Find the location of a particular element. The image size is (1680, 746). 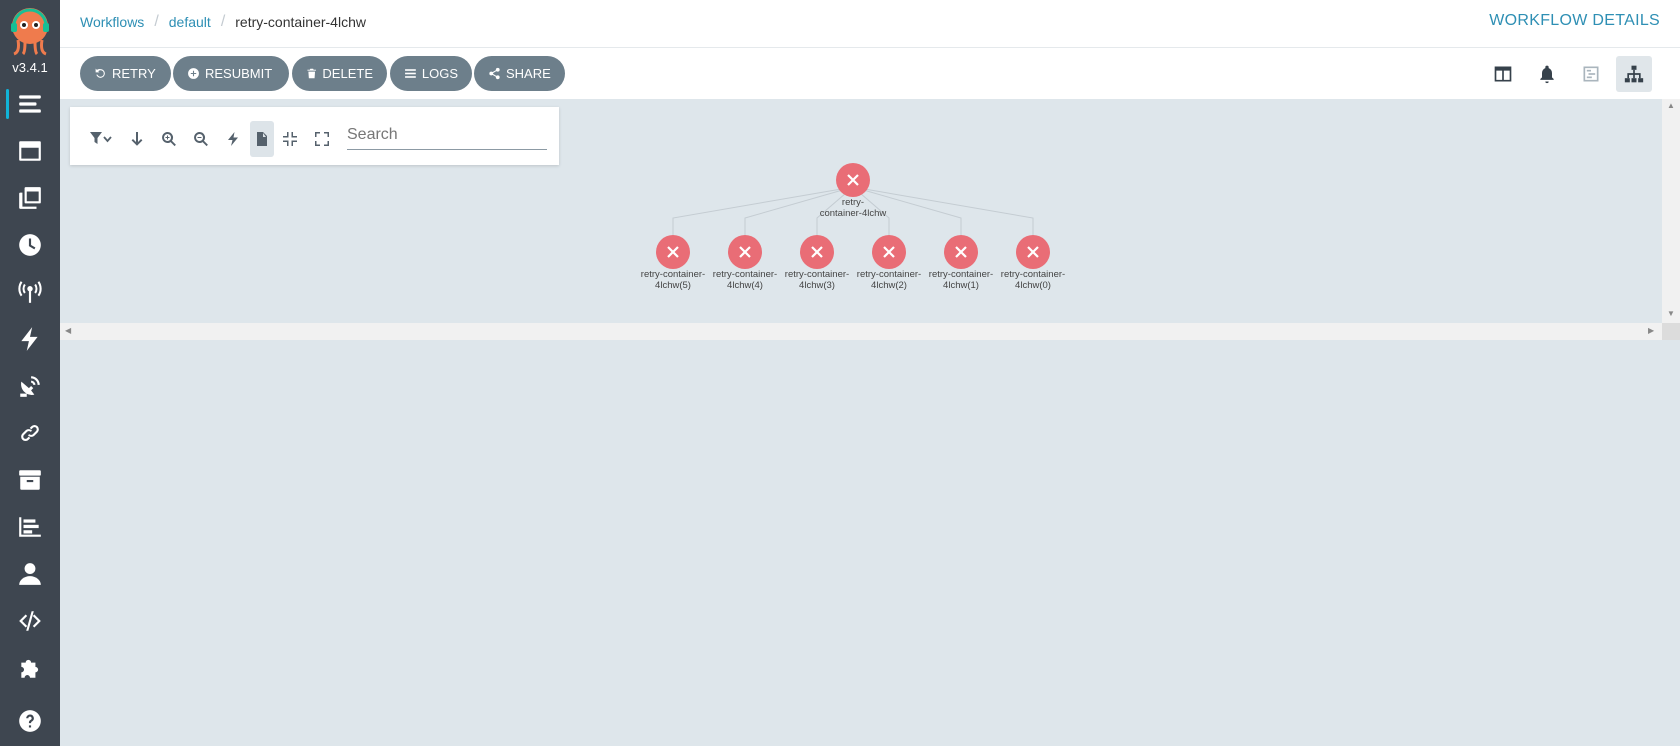

node-label-line: 4lchw(2) is located at coordinates (889, 285).